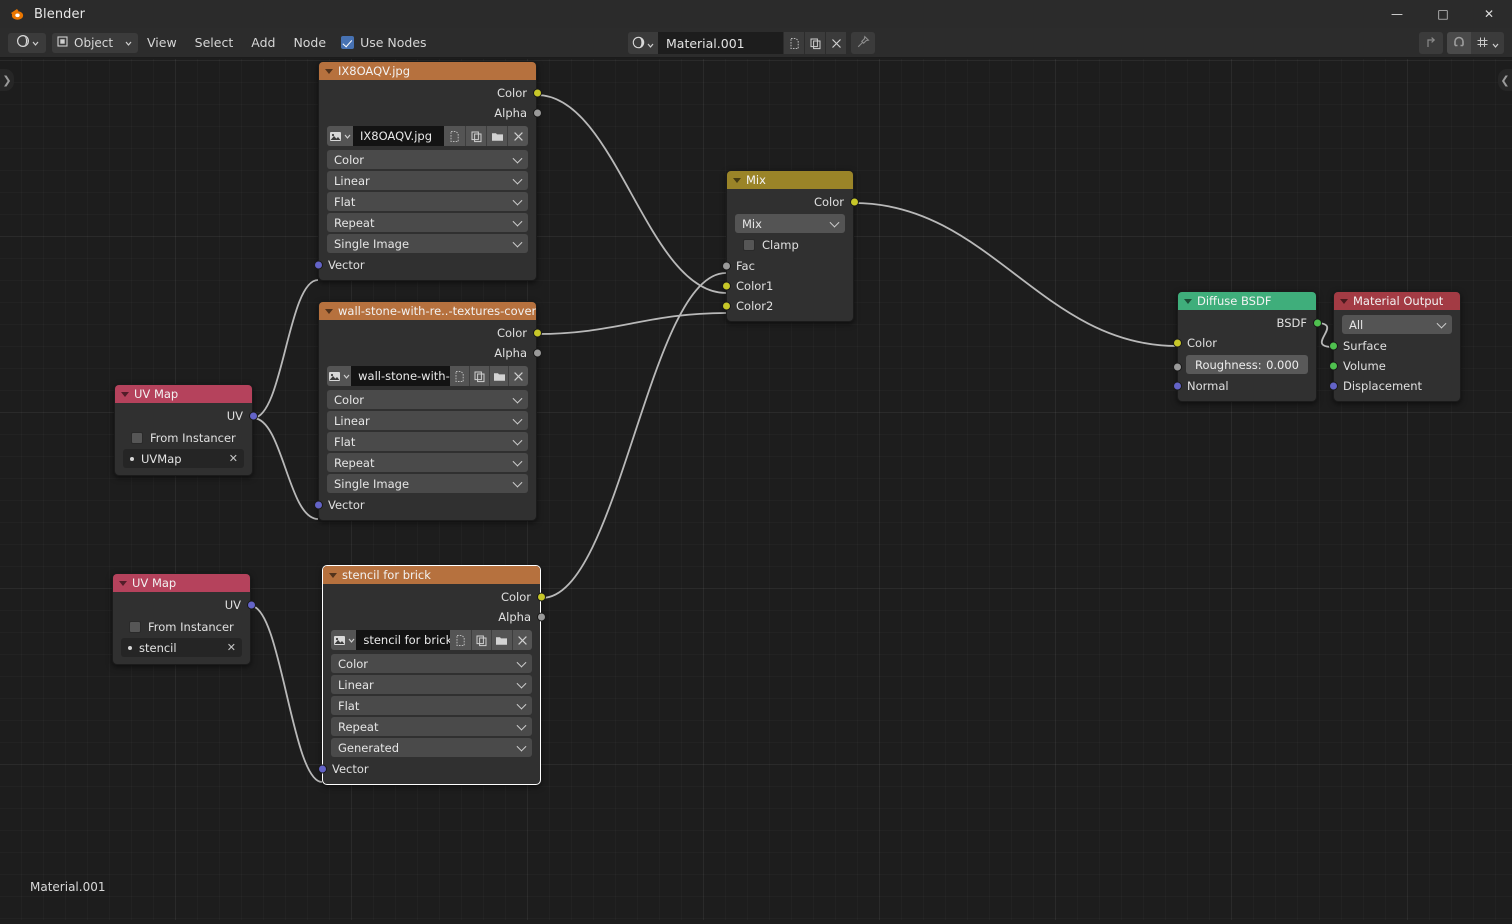 The height and width of the screenshot is (924, 1512). I want to click on roughness-value-row: Roughness: 0.000, so click(1247, 364).